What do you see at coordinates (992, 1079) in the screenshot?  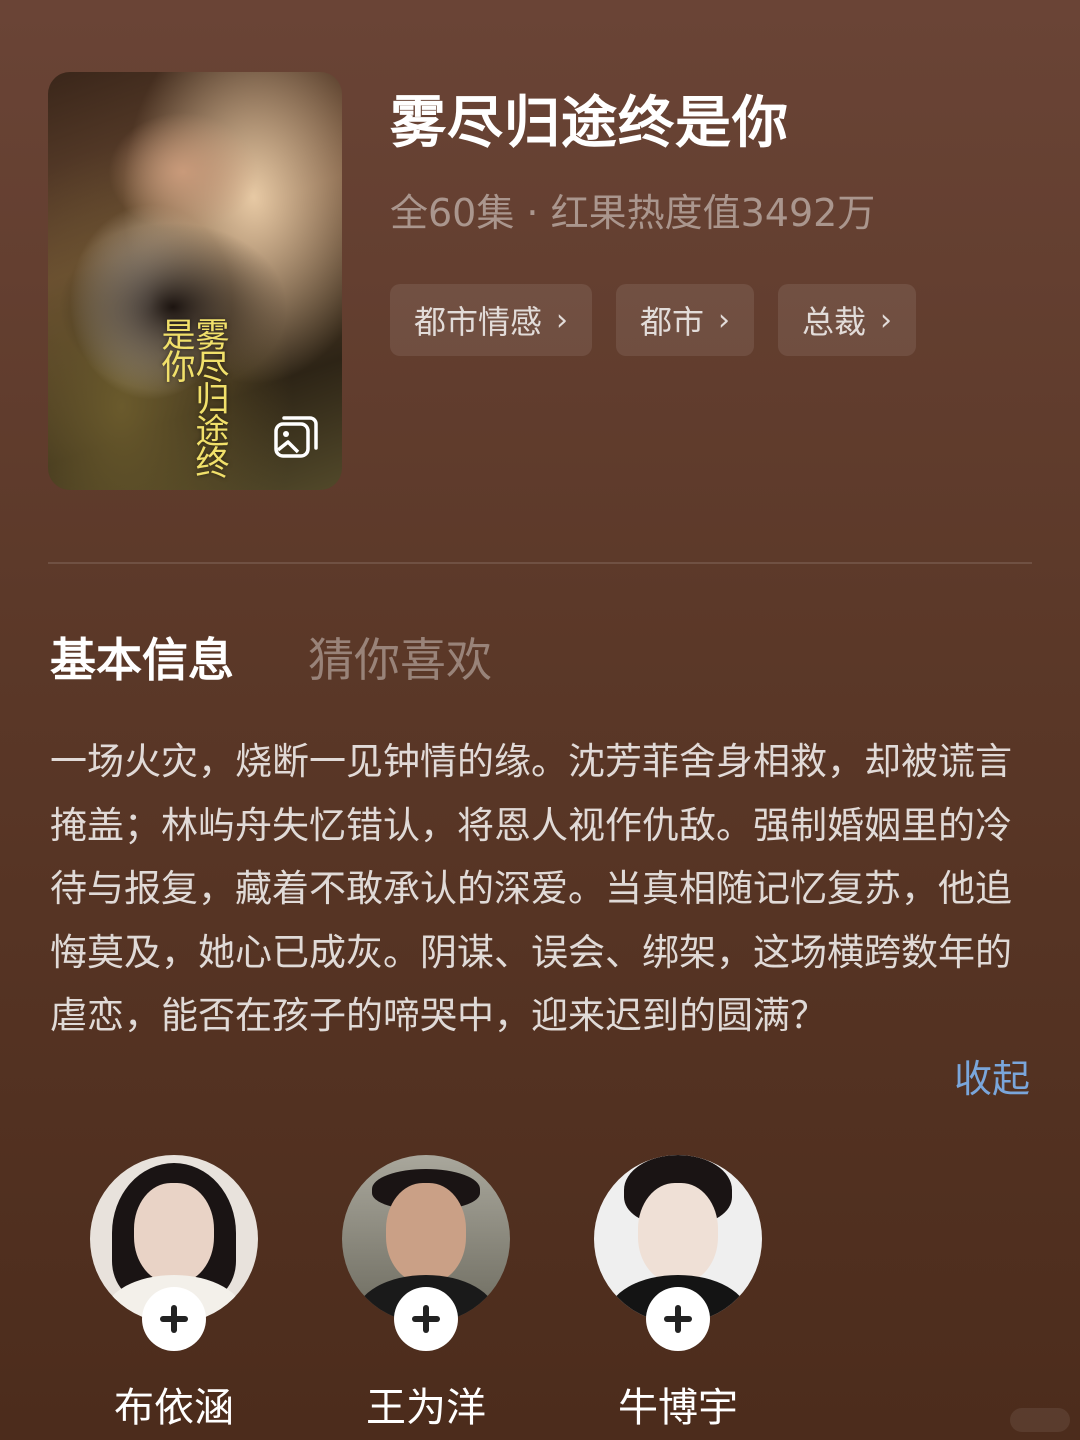 I see `collapse-link: 收起` at bounding box center [992, 1079].